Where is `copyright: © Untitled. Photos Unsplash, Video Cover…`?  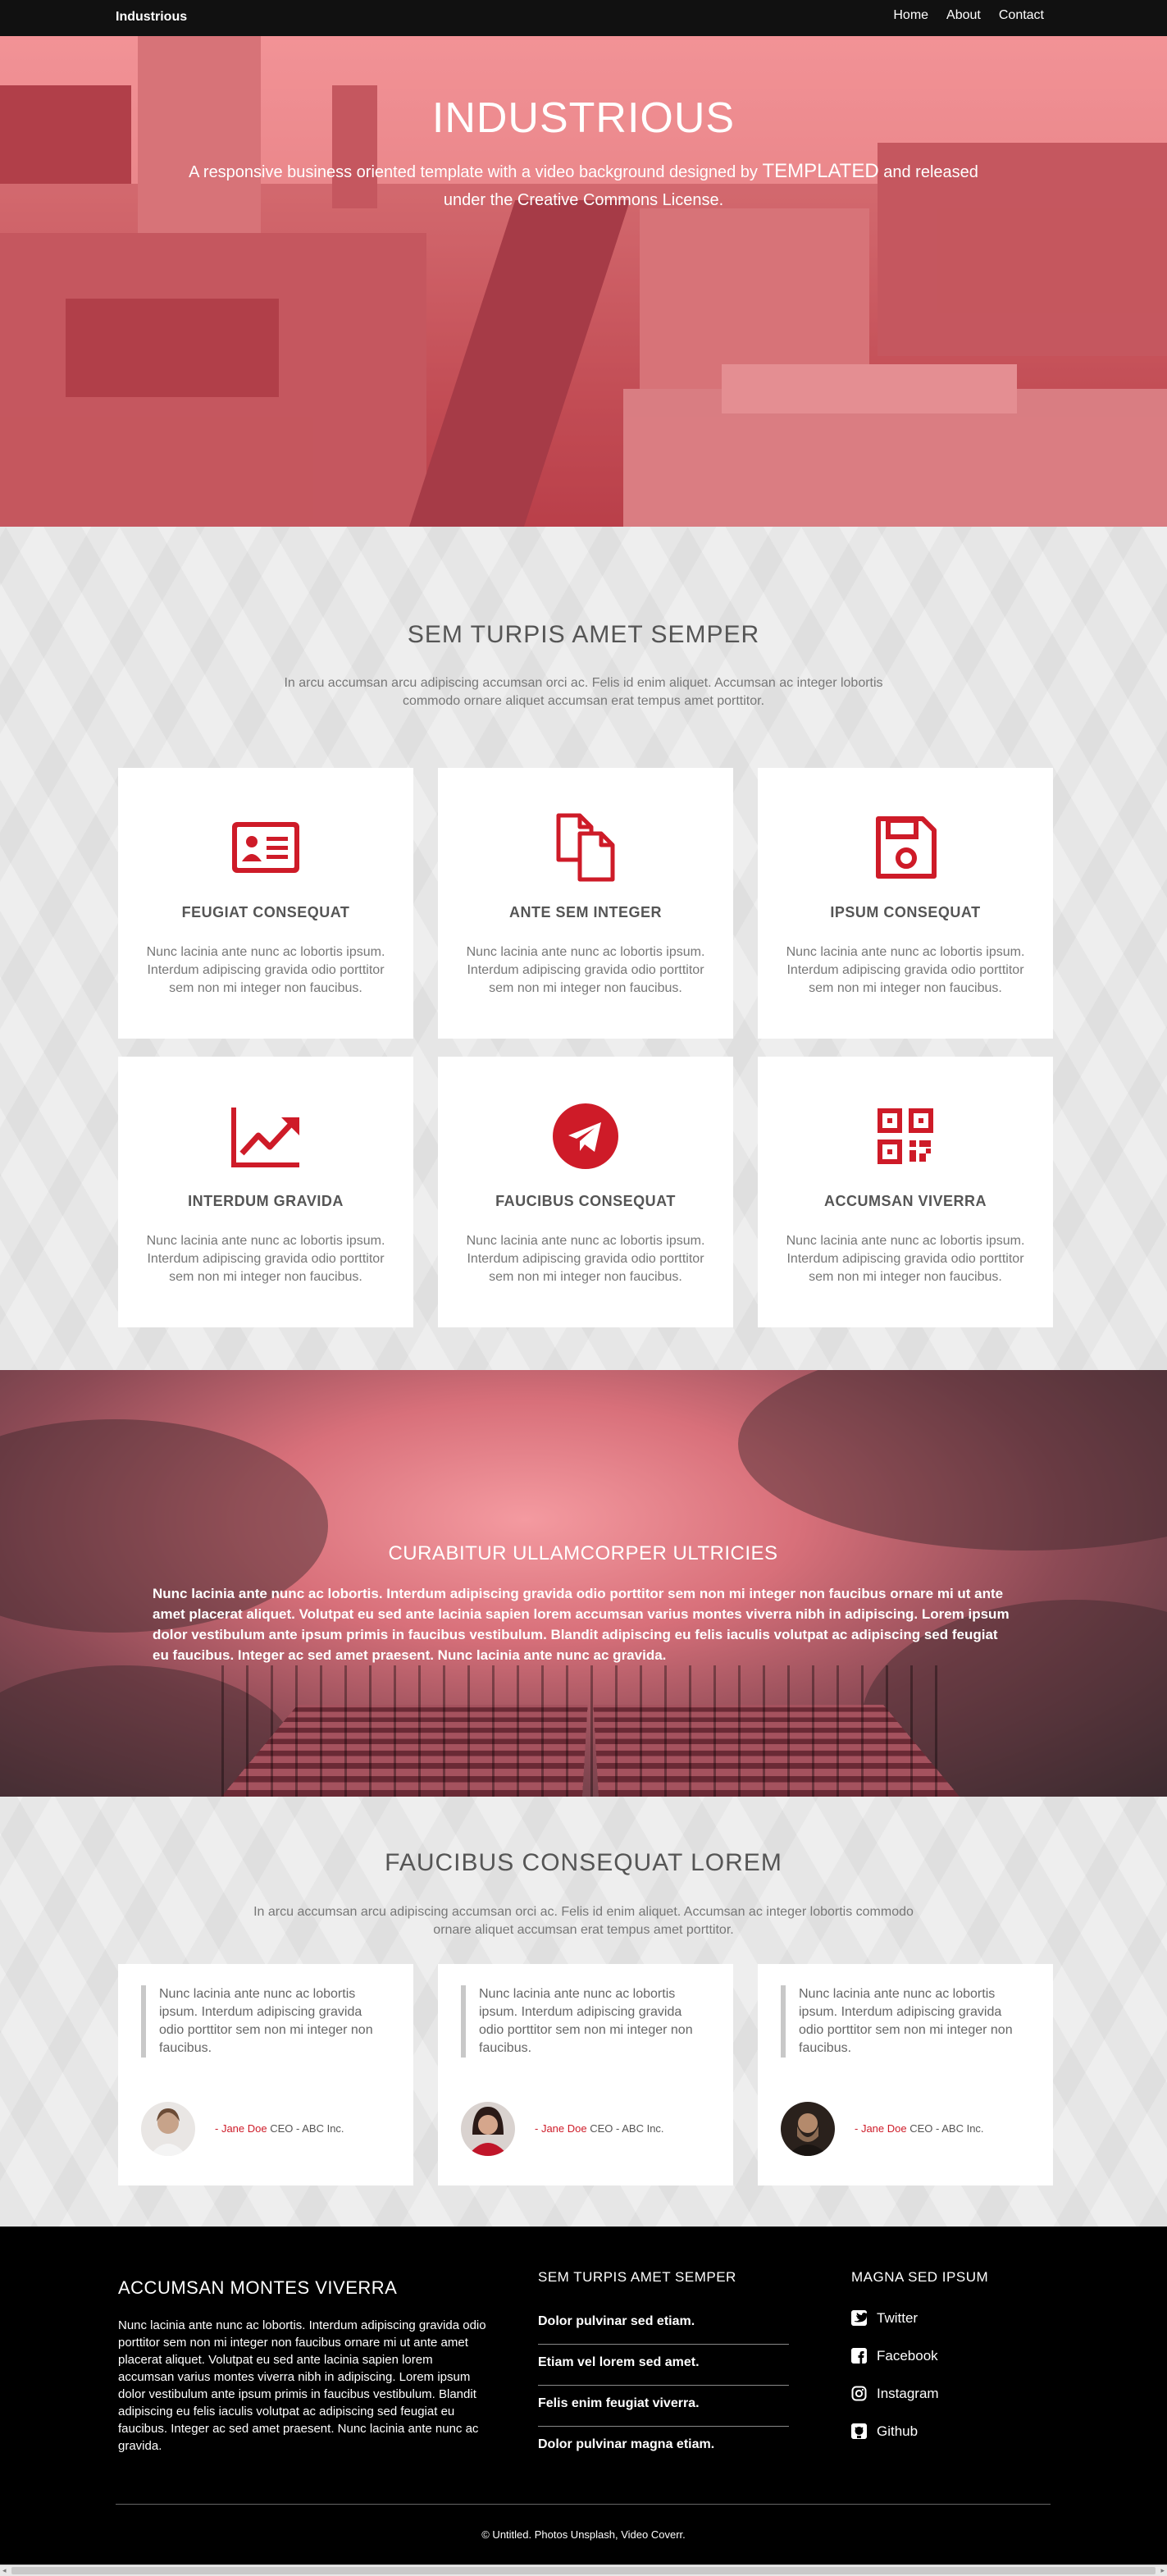
copyright: © Untitled. Photos Unsplash, Video Cover… is located at coordinates (583, 2534).